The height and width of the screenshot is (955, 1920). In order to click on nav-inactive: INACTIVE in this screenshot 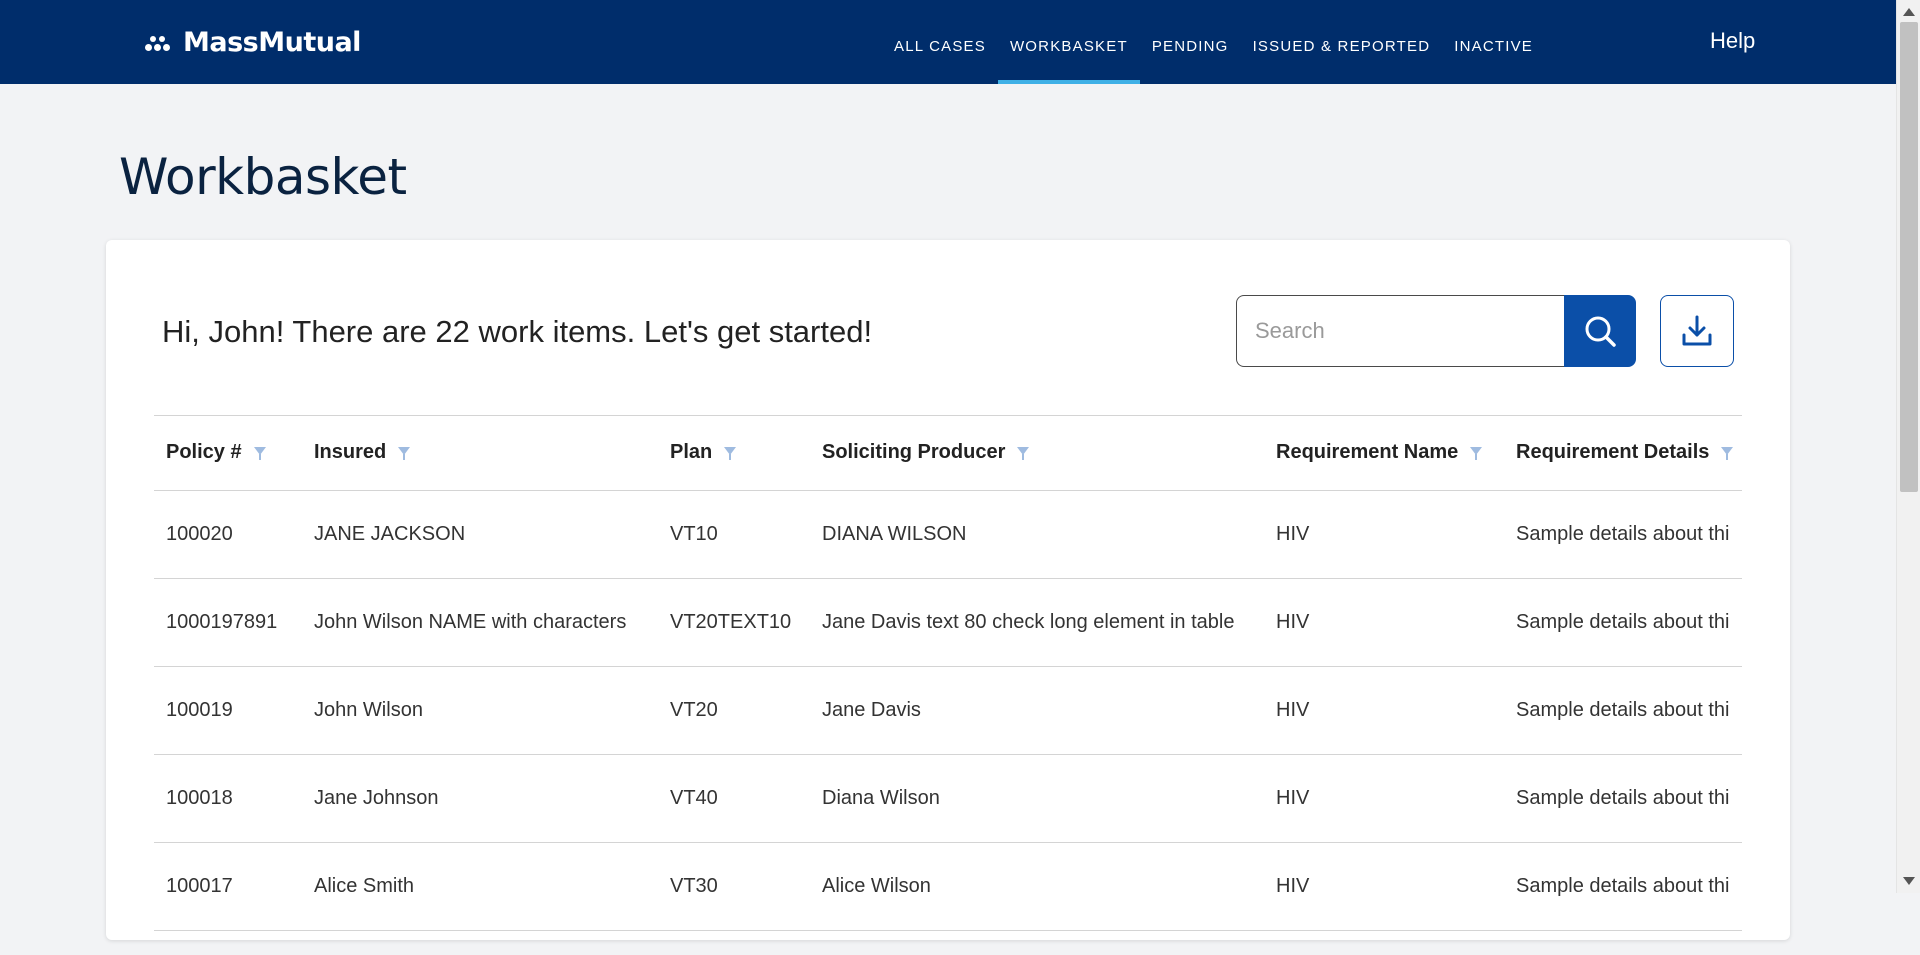, I will do `click(1493, 42)`.